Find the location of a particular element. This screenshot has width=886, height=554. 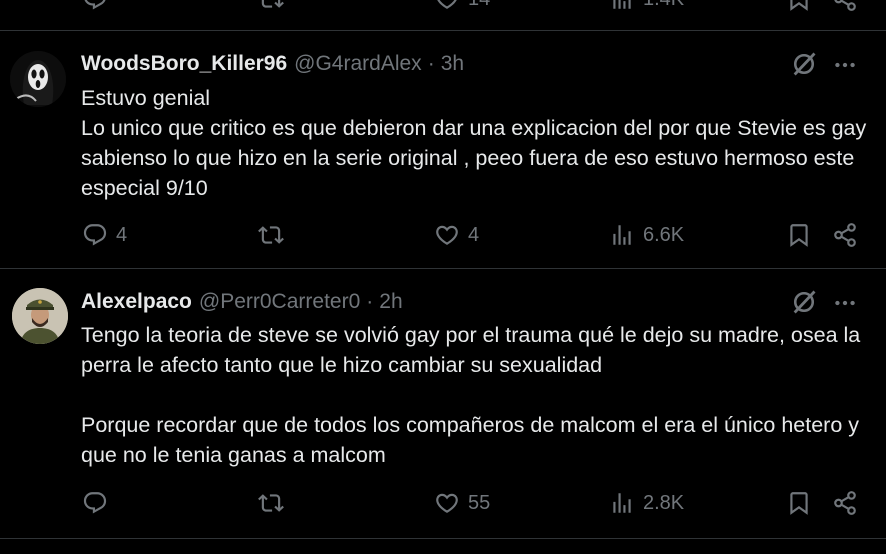

like-button: 14 is located at coordinates (462, 6).